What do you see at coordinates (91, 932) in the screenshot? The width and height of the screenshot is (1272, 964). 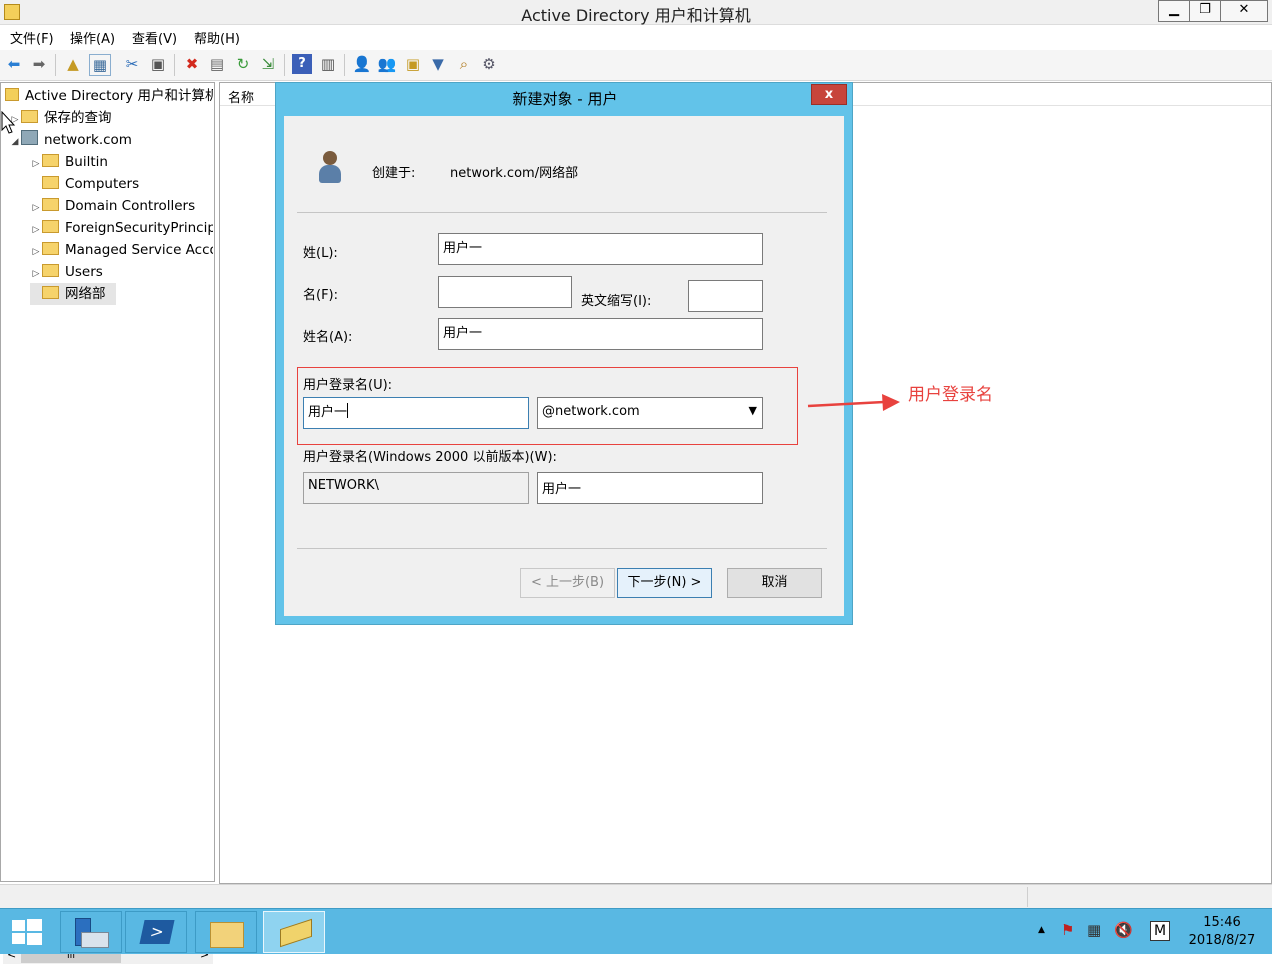 I see `server-manager-taskbar-button` at bounding box center [91, 932].